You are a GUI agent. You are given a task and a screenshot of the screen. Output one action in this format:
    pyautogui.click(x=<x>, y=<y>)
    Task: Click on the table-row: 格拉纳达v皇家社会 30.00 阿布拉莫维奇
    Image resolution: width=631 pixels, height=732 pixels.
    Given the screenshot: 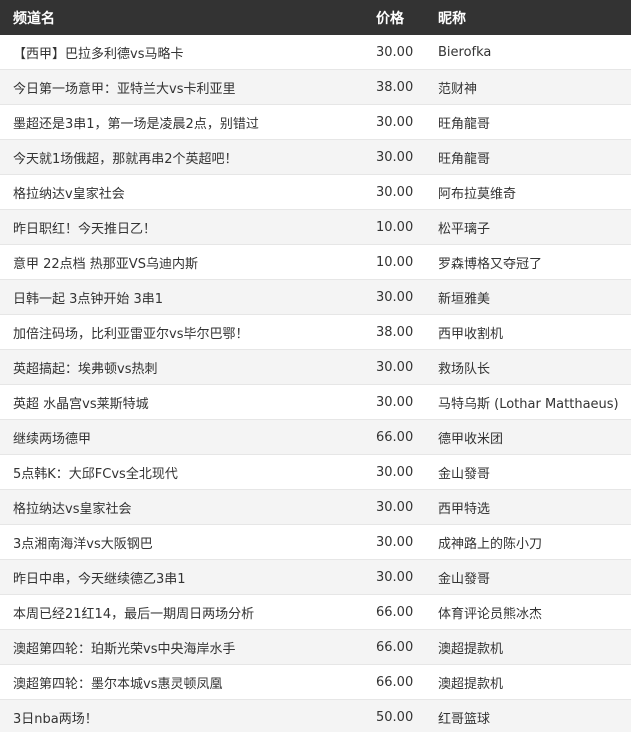 What is the action you would take?
    pyautogui.click(x=315, y=192)
    